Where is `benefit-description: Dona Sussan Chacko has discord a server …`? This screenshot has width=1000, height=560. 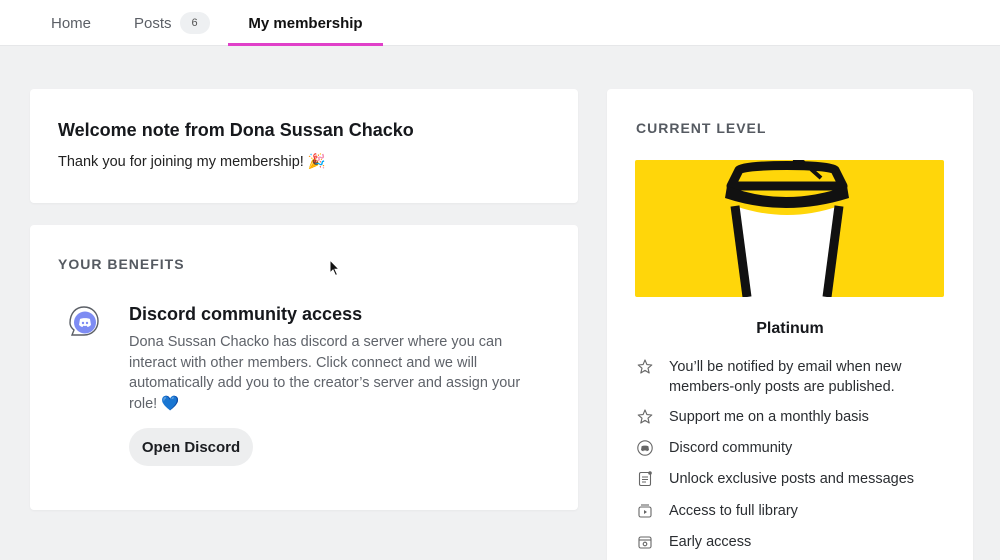
benefit-description: Dona Sussan Chacko has discord a server … is located at coordinates (325, 373).